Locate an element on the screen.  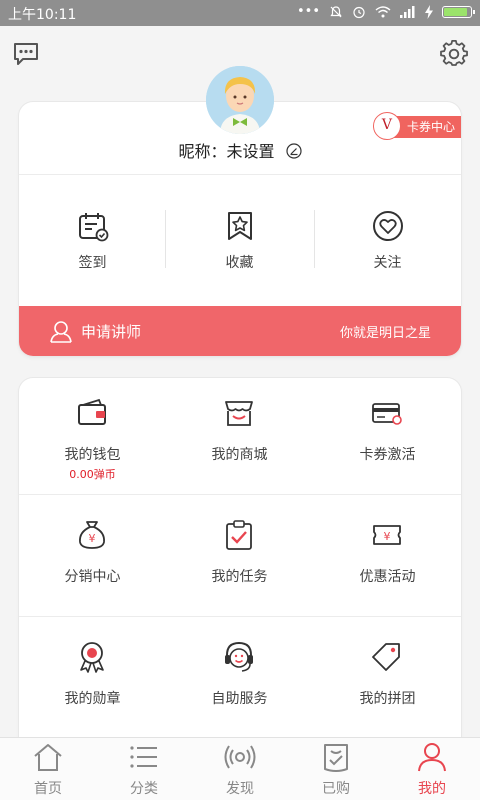
favorites-label: 收藏 is located at coordinates (239, 263).